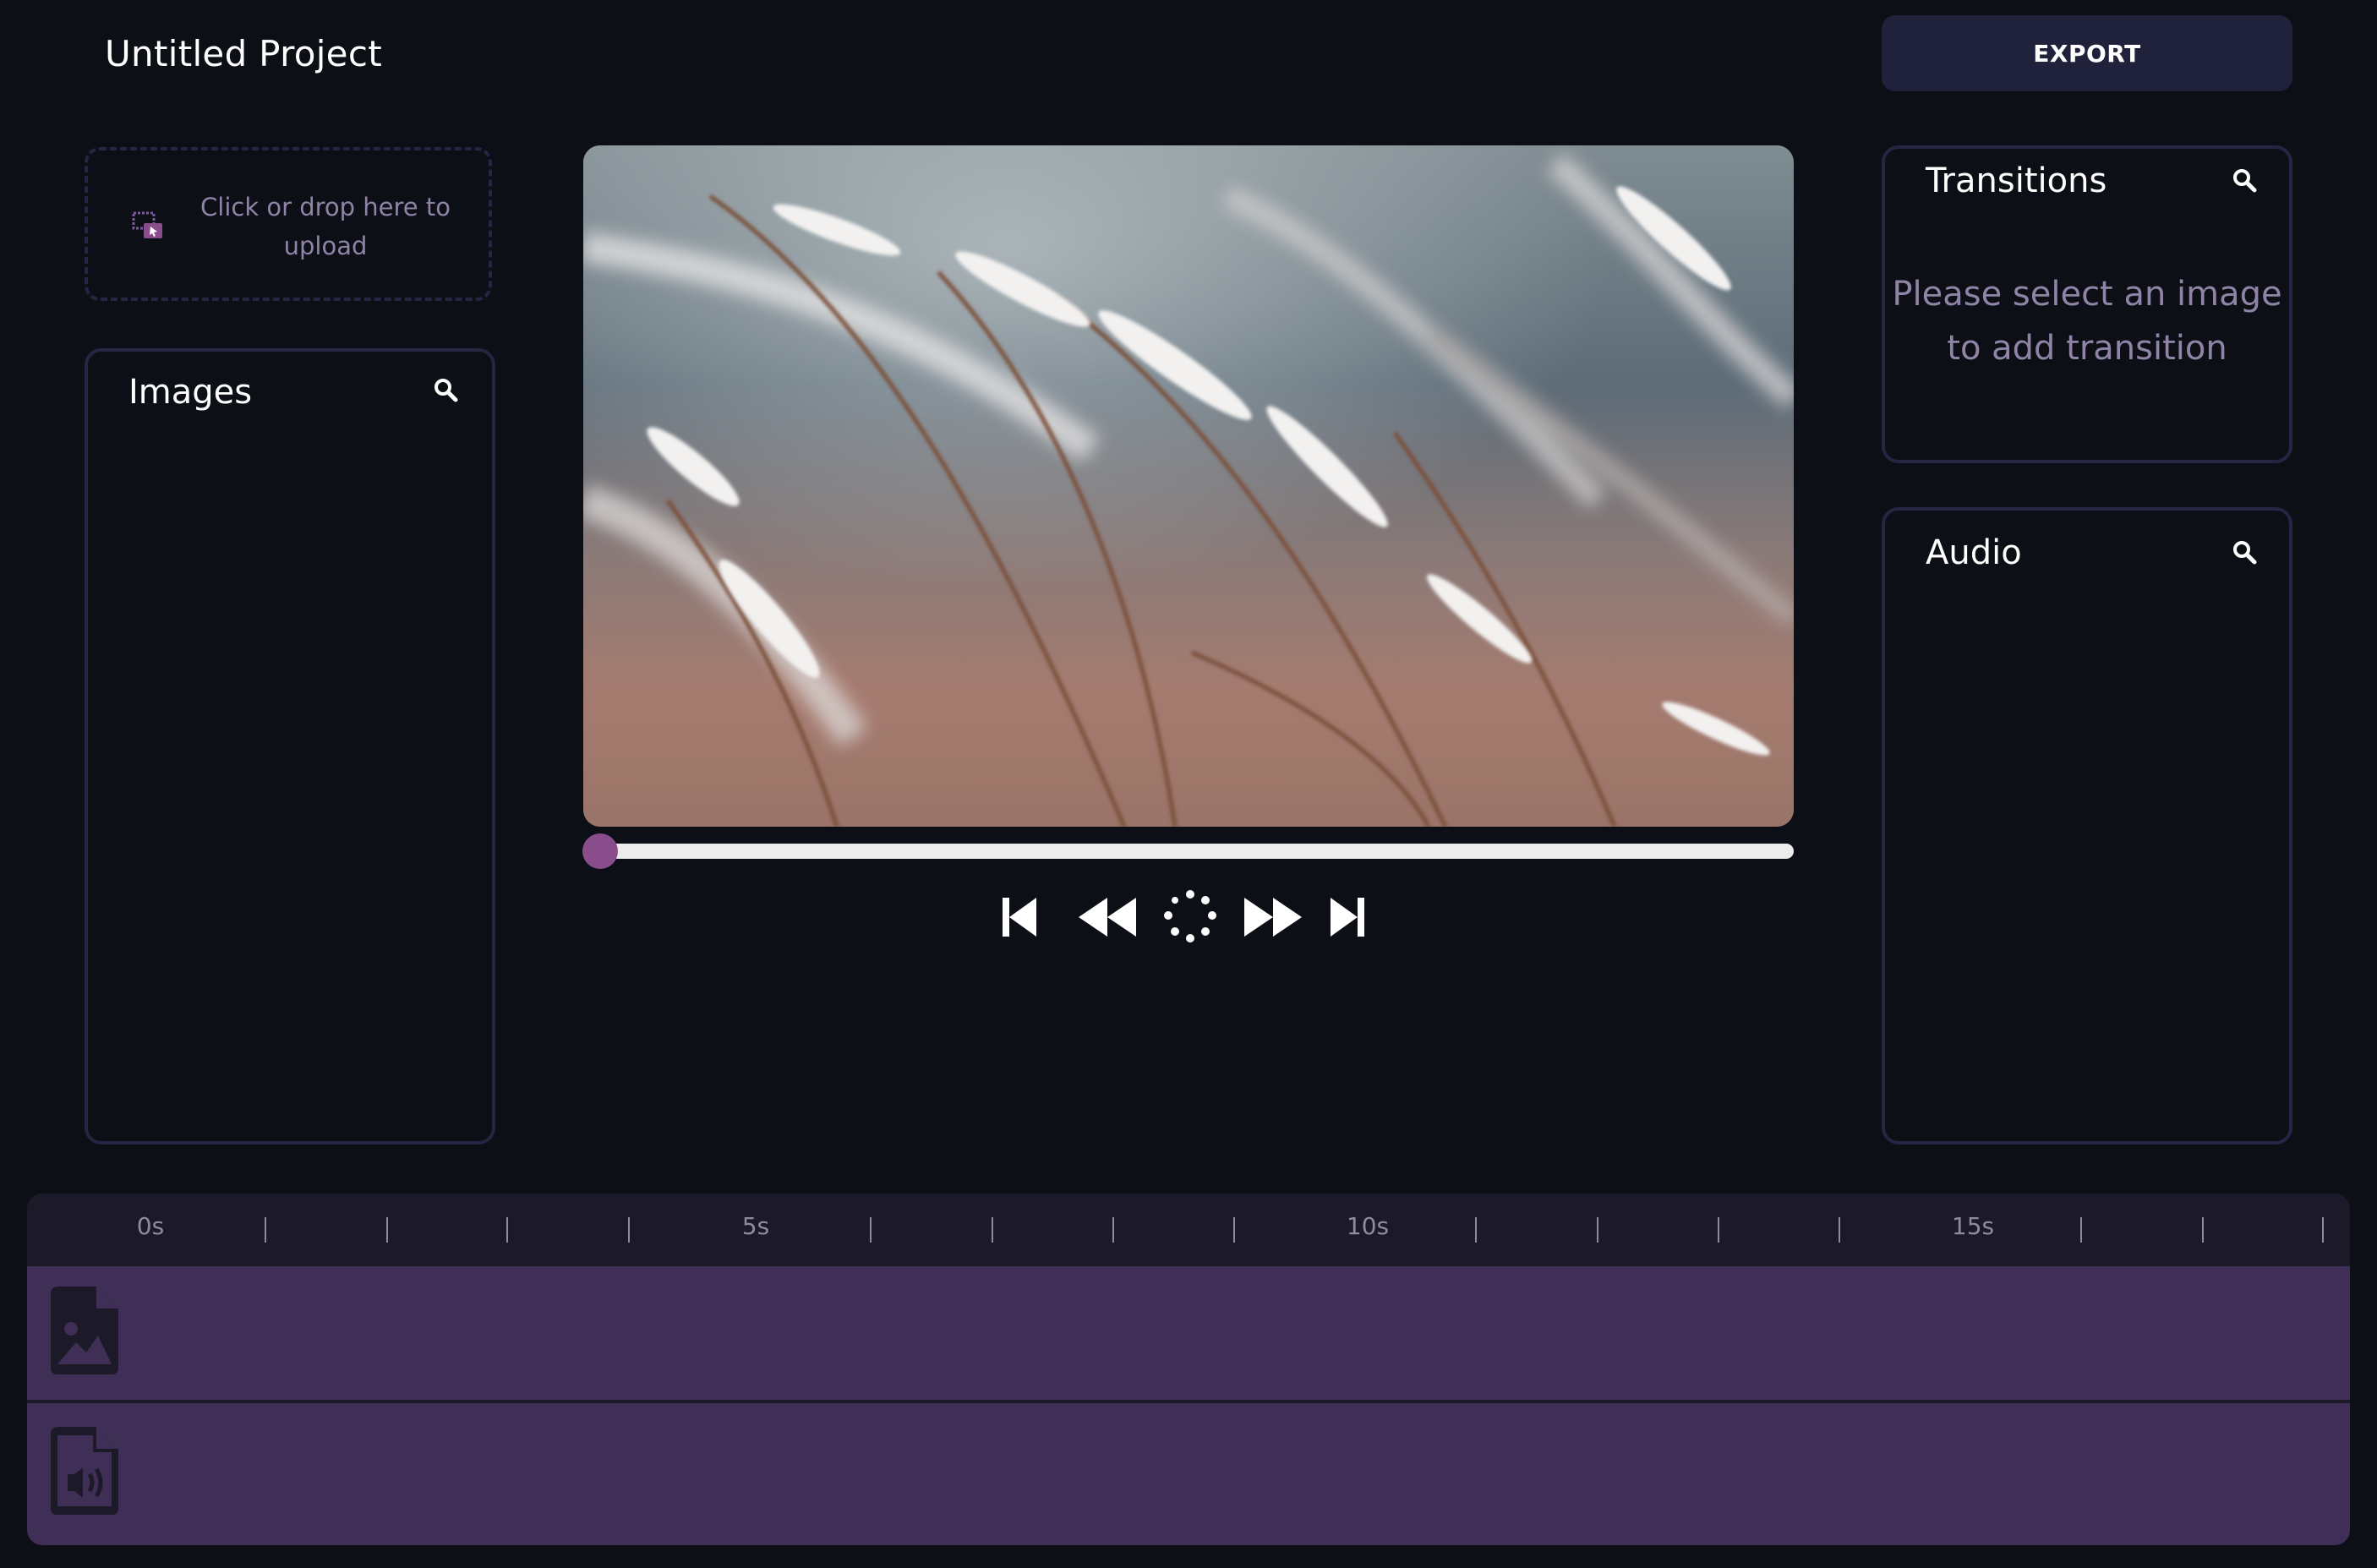 The width and height of the screenshot is (2377, 1568). What do you see at coordinates (755, 1226) in the screenshot?
I see `ruler-label-5s: 5s` at bounding box center [755, 1226].